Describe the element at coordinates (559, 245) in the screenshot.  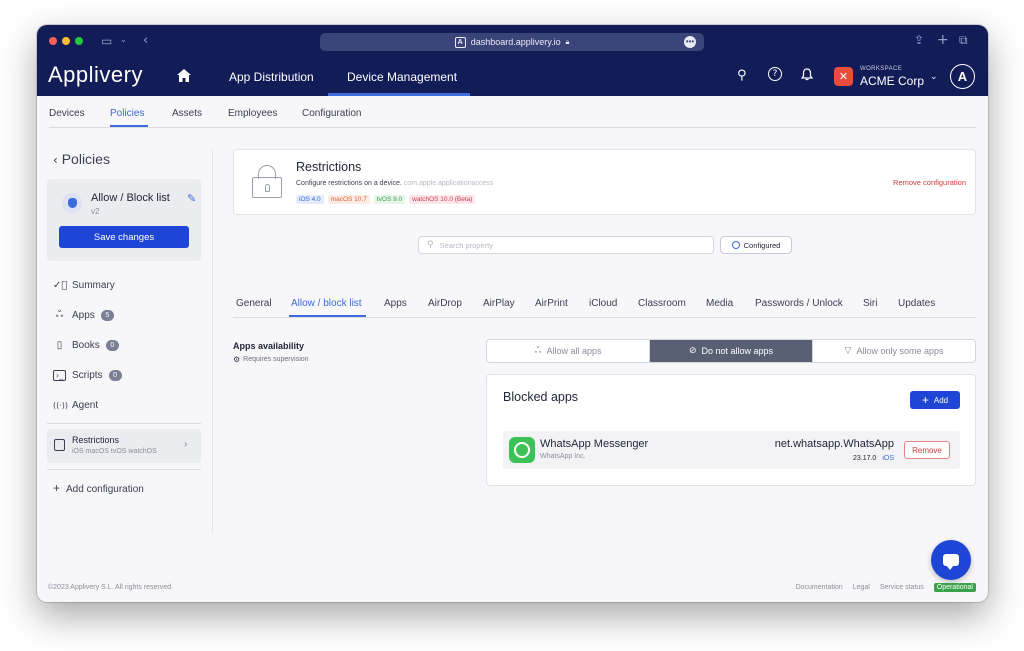
I see `search-input` at that location.